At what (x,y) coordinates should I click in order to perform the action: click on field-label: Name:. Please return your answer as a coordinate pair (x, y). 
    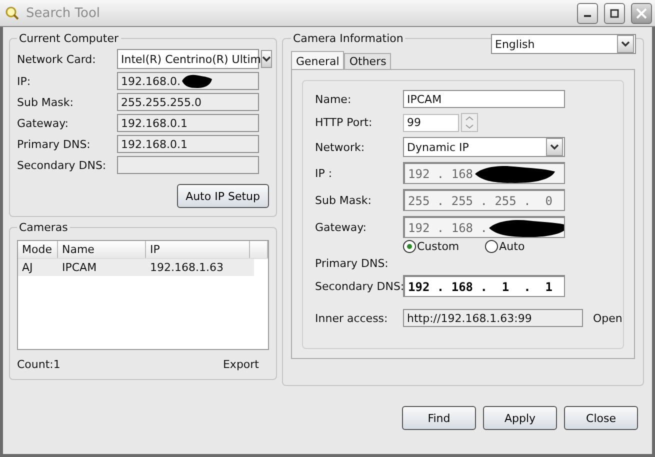
    Looking at the image, I should click on (333, 99).